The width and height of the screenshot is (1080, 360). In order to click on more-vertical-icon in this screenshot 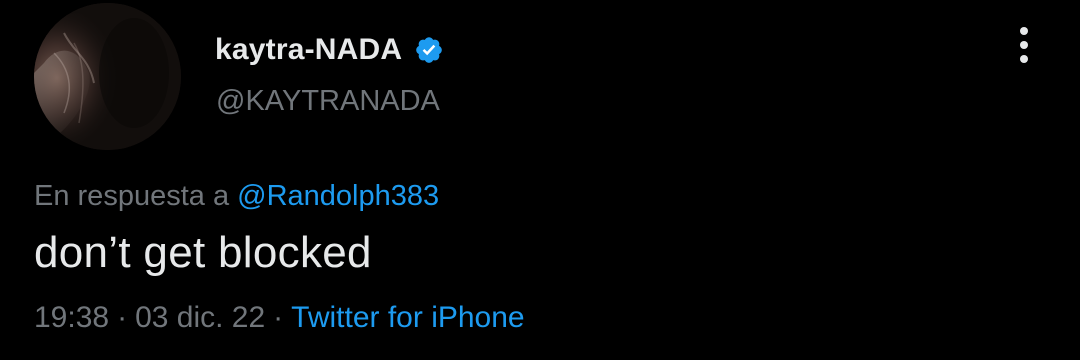, I will do `click(1024, 45)`.